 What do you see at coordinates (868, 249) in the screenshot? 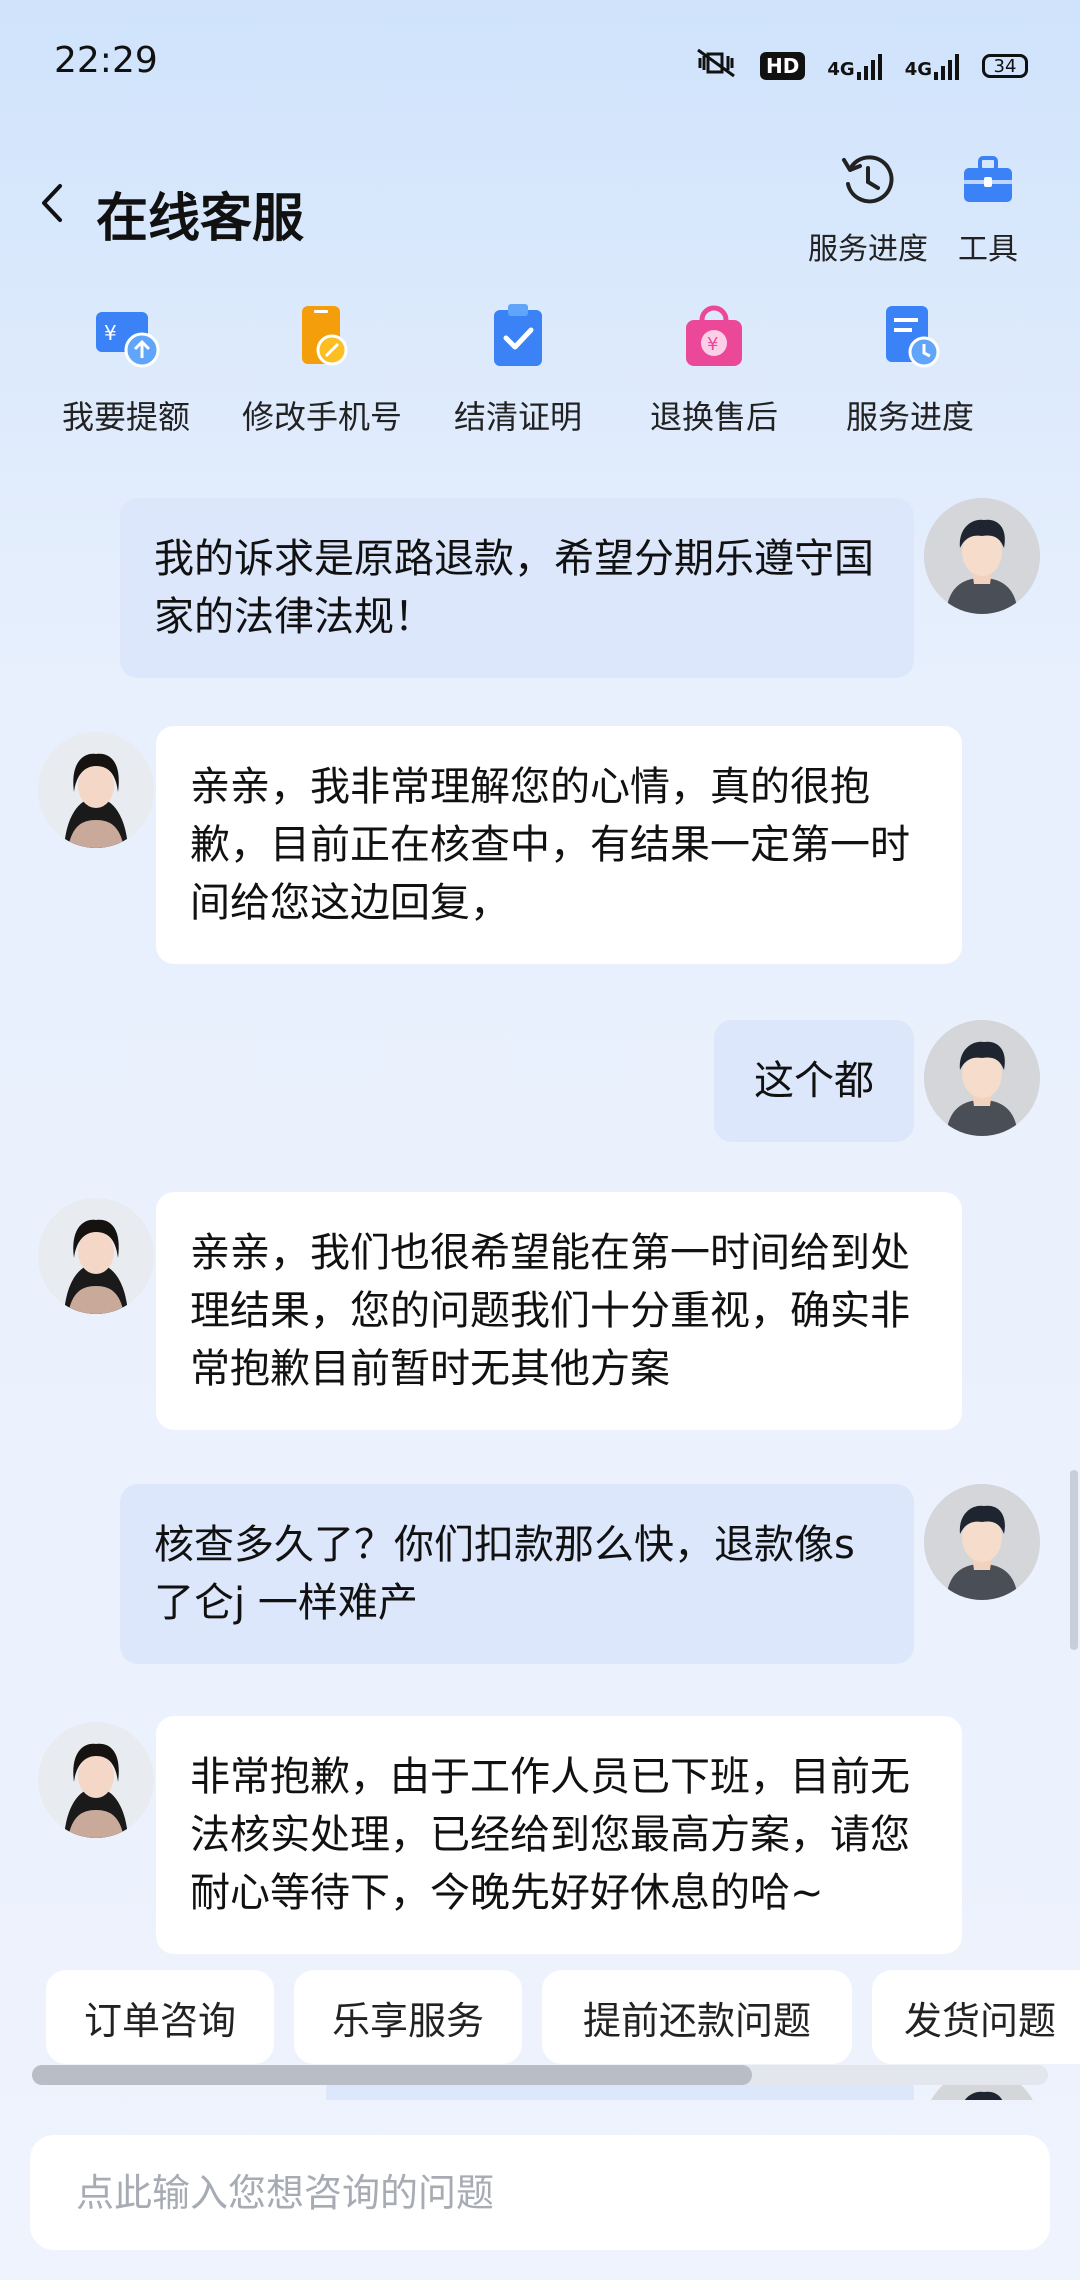
I see `service-progress-label: 服务进度` at bounding box center [868, 249].